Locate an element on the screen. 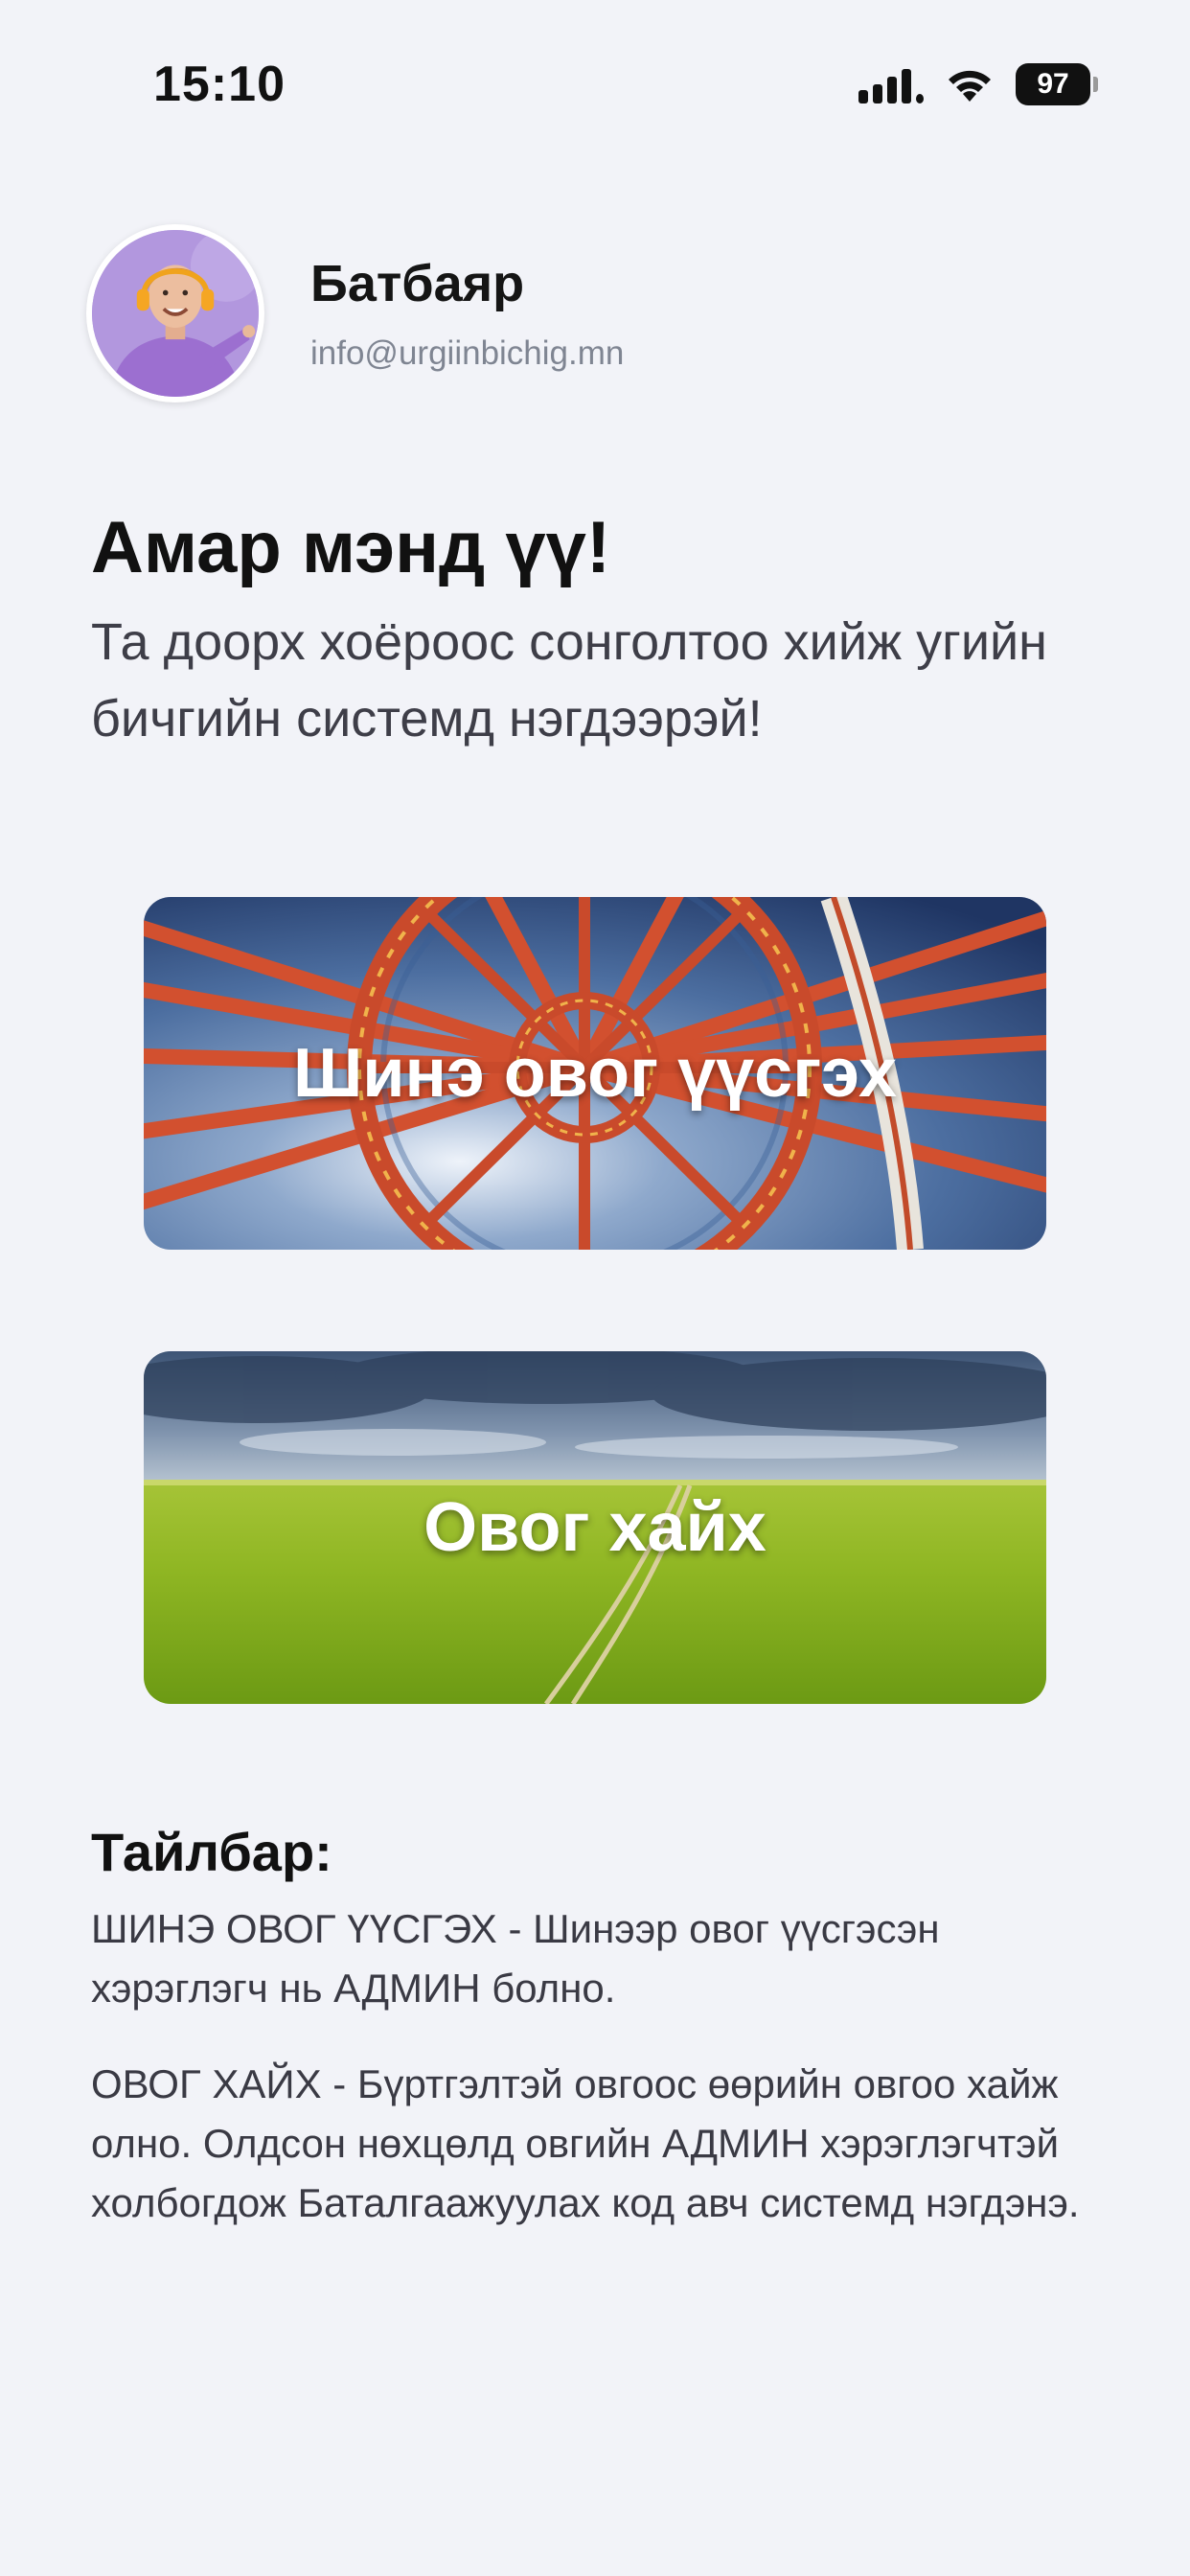 The height and width of the screenshot is (2576, 1190). avatar is located at coordinates (175, 313).